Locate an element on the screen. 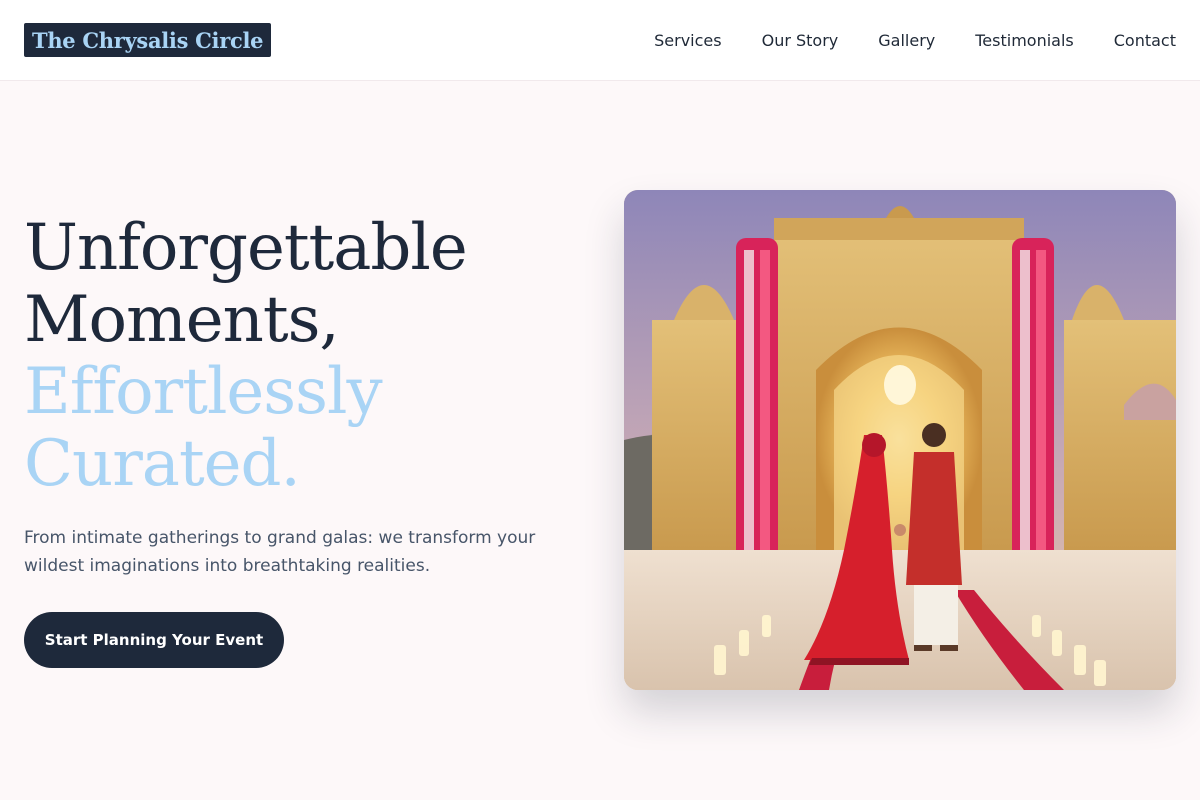  nav-link-testimonials: Testimonials is located at coordinates (1024, 40).